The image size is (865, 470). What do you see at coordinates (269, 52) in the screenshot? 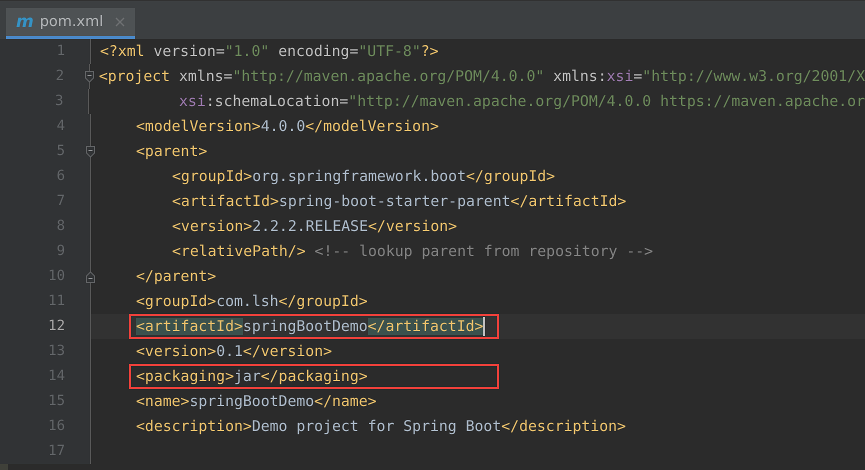
I see `code-line: <?xml version="1.0" encoding="UTF-8"?>` at bounding box center [269, 52].